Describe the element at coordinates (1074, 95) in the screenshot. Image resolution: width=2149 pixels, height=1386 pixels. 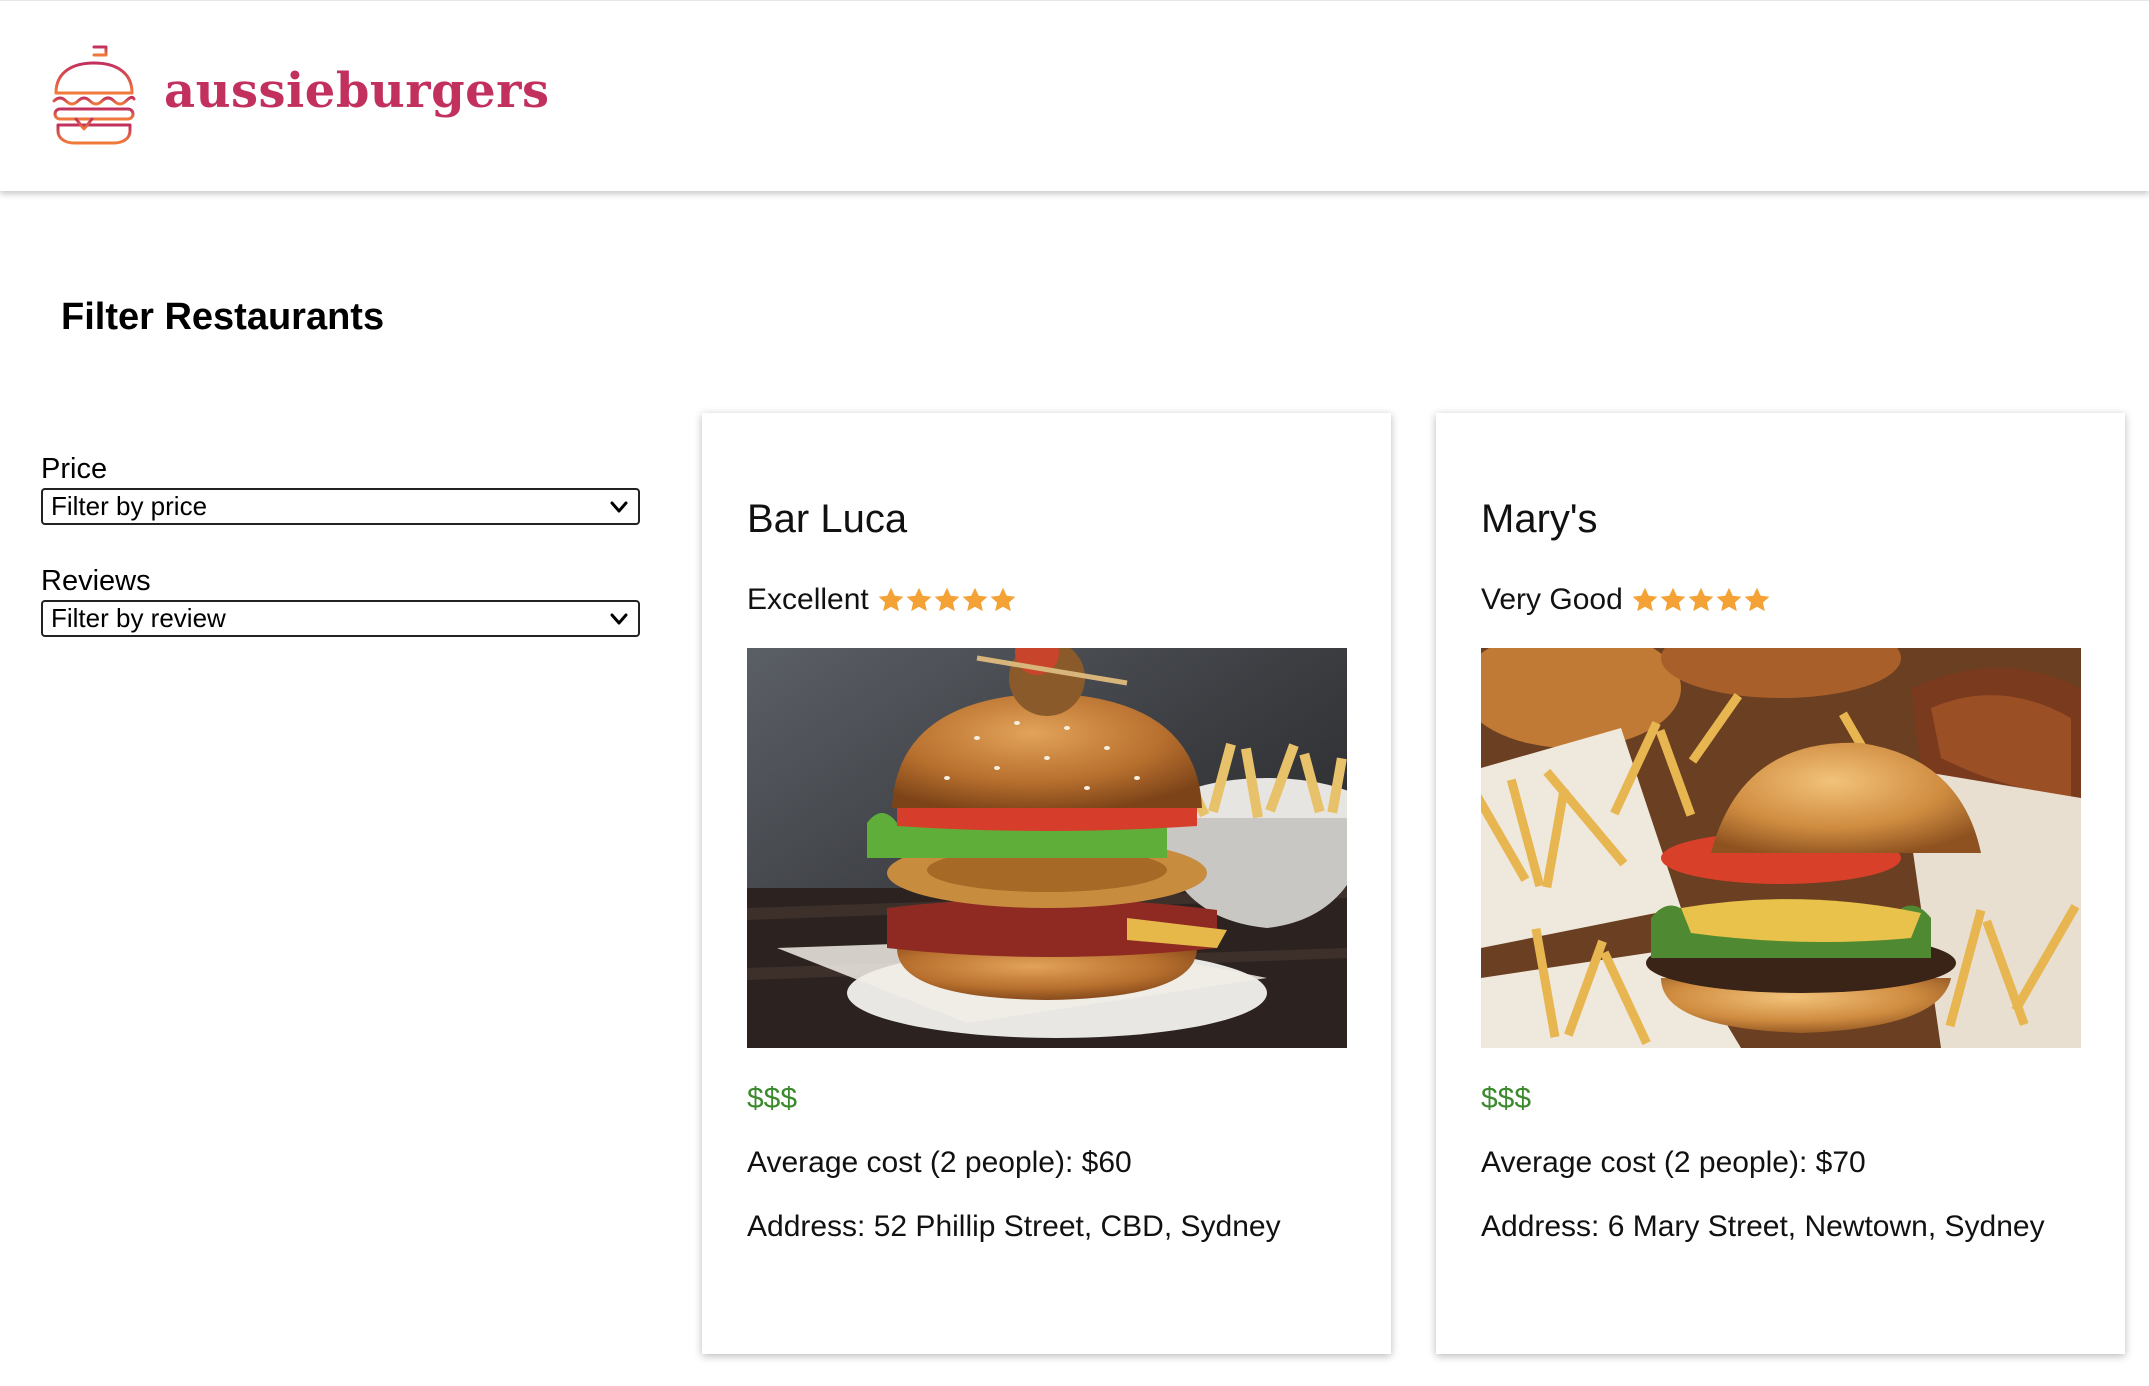
I see `site-header: aussieburgers` at that location.